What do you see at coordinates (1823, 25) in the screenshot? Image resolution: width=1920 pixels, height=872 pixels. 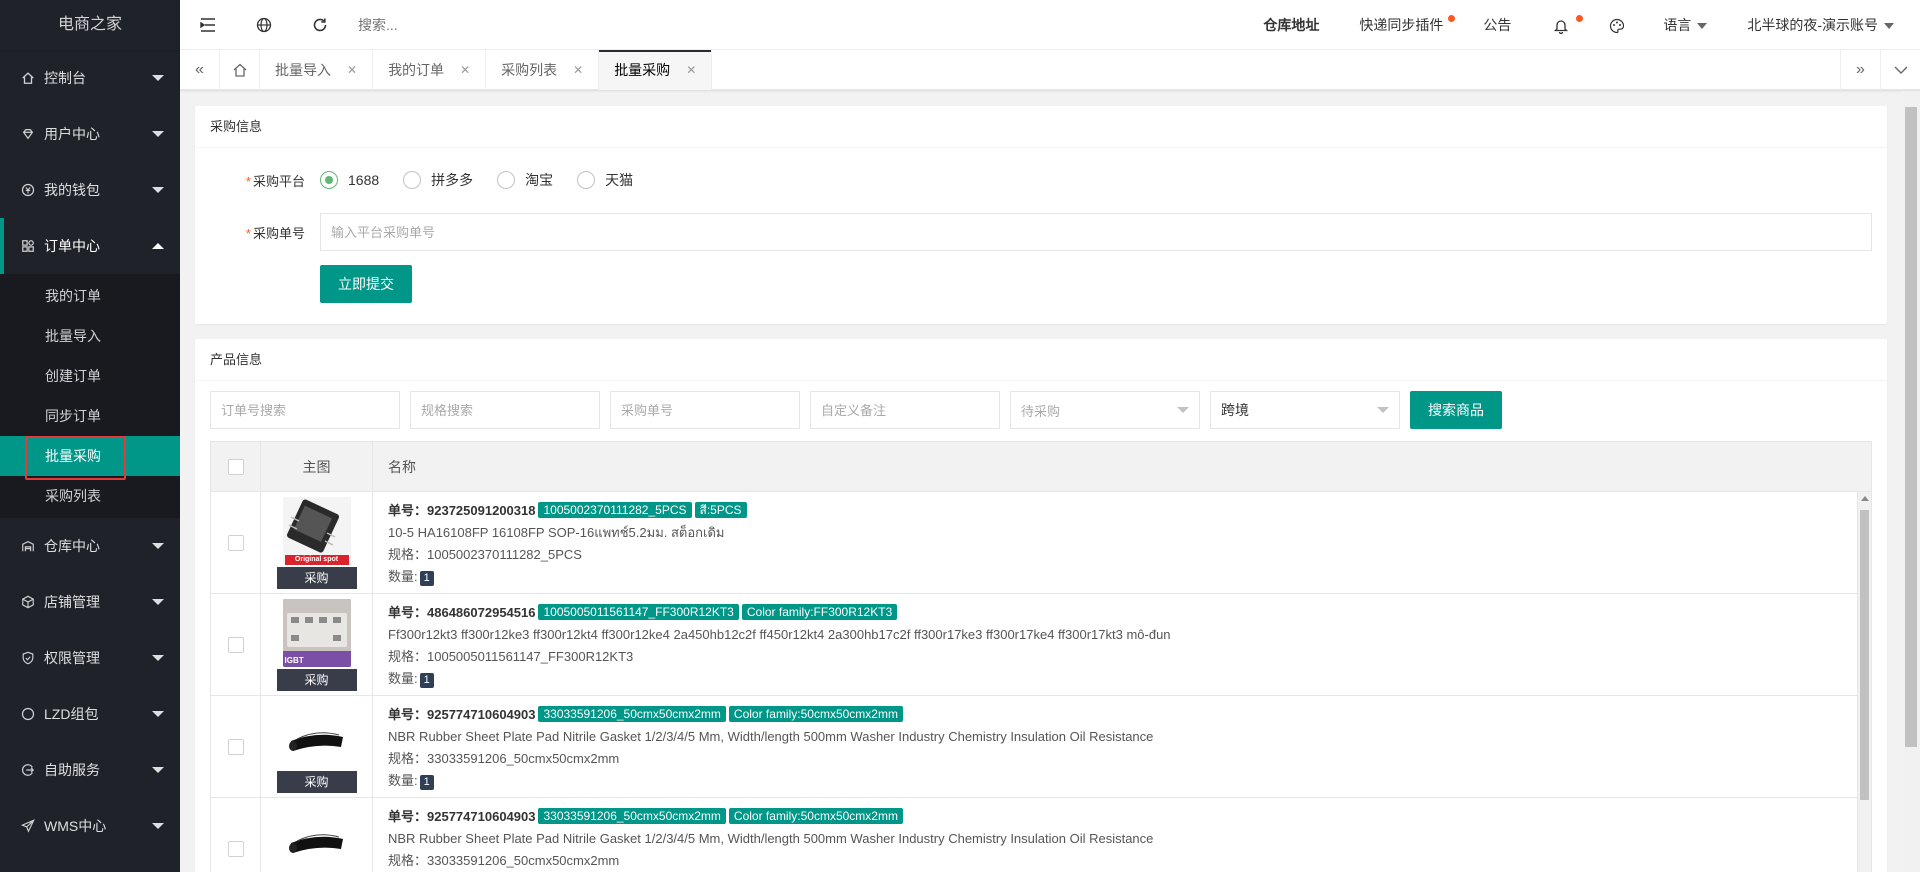 I see `account-dropdown: 北半球的夜-演示账号` at bounding box center [1823, 25].